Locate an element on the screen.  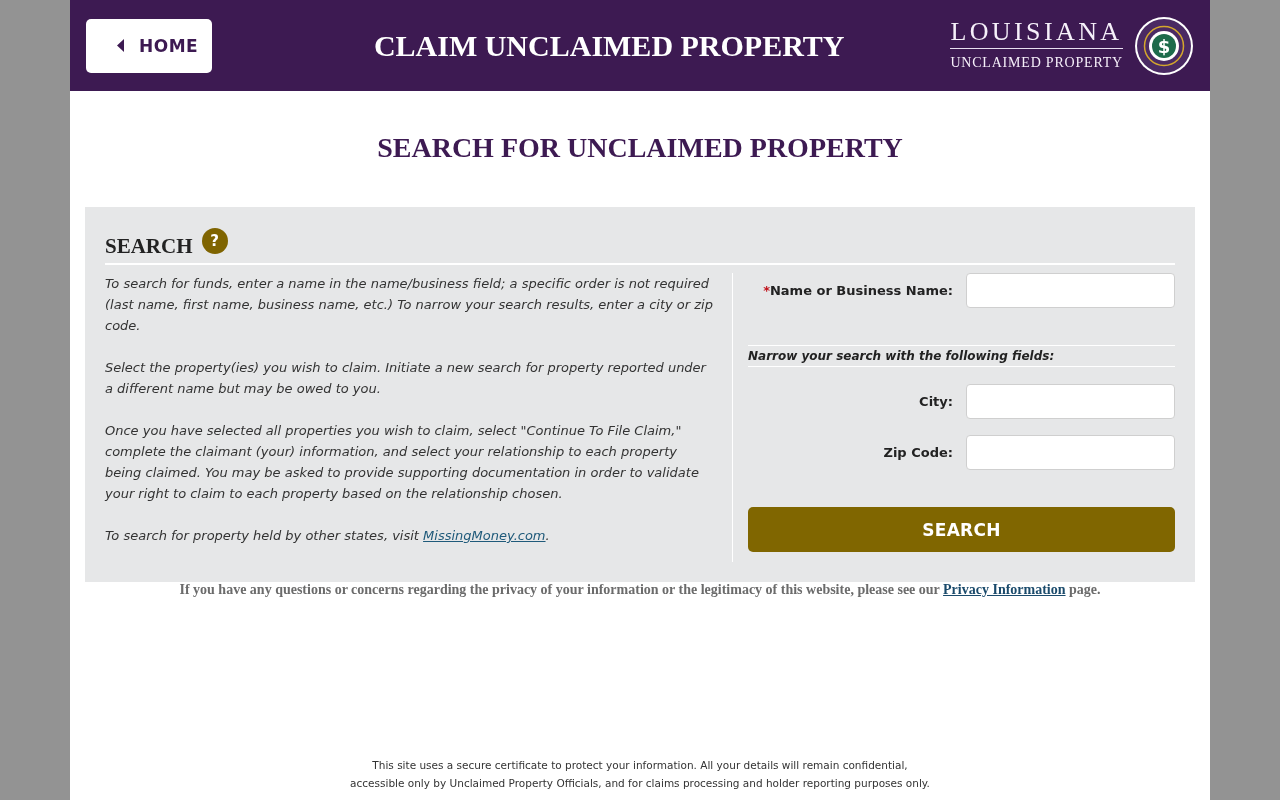
website-link: MissingMoney.com is located at coordinates (484, 535).